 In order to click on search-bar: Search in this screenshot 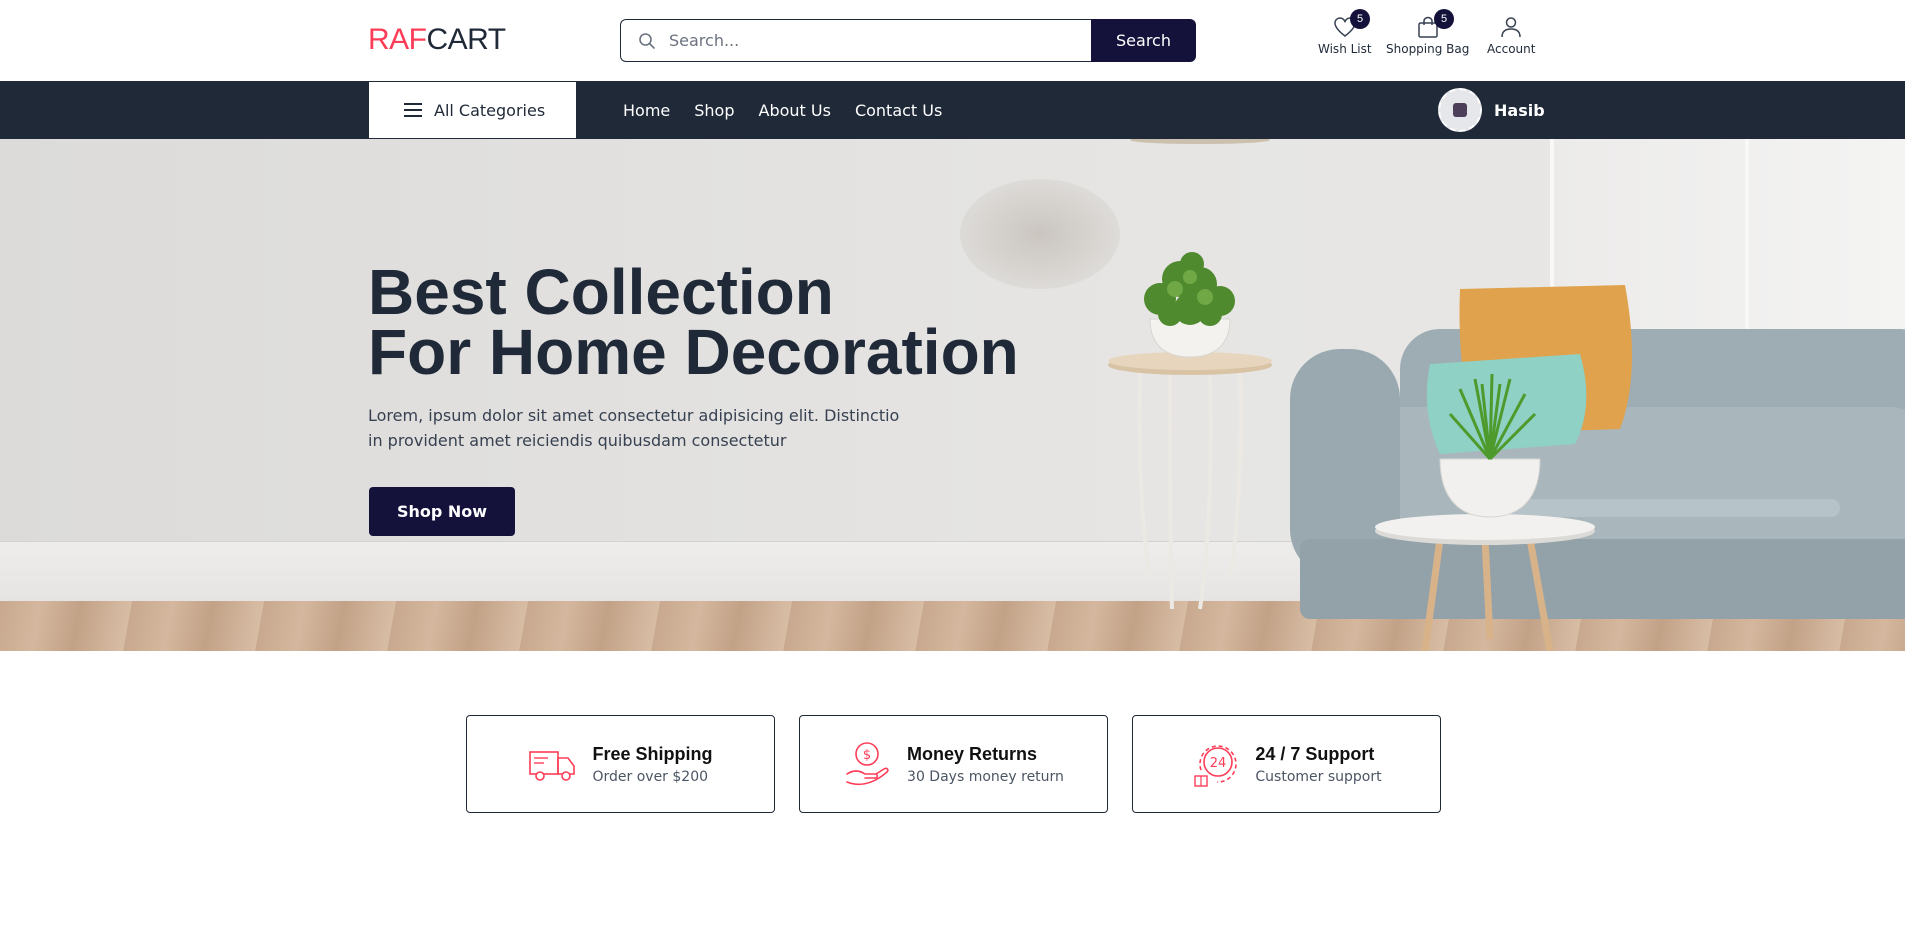, I will do `click(908, 40)`.